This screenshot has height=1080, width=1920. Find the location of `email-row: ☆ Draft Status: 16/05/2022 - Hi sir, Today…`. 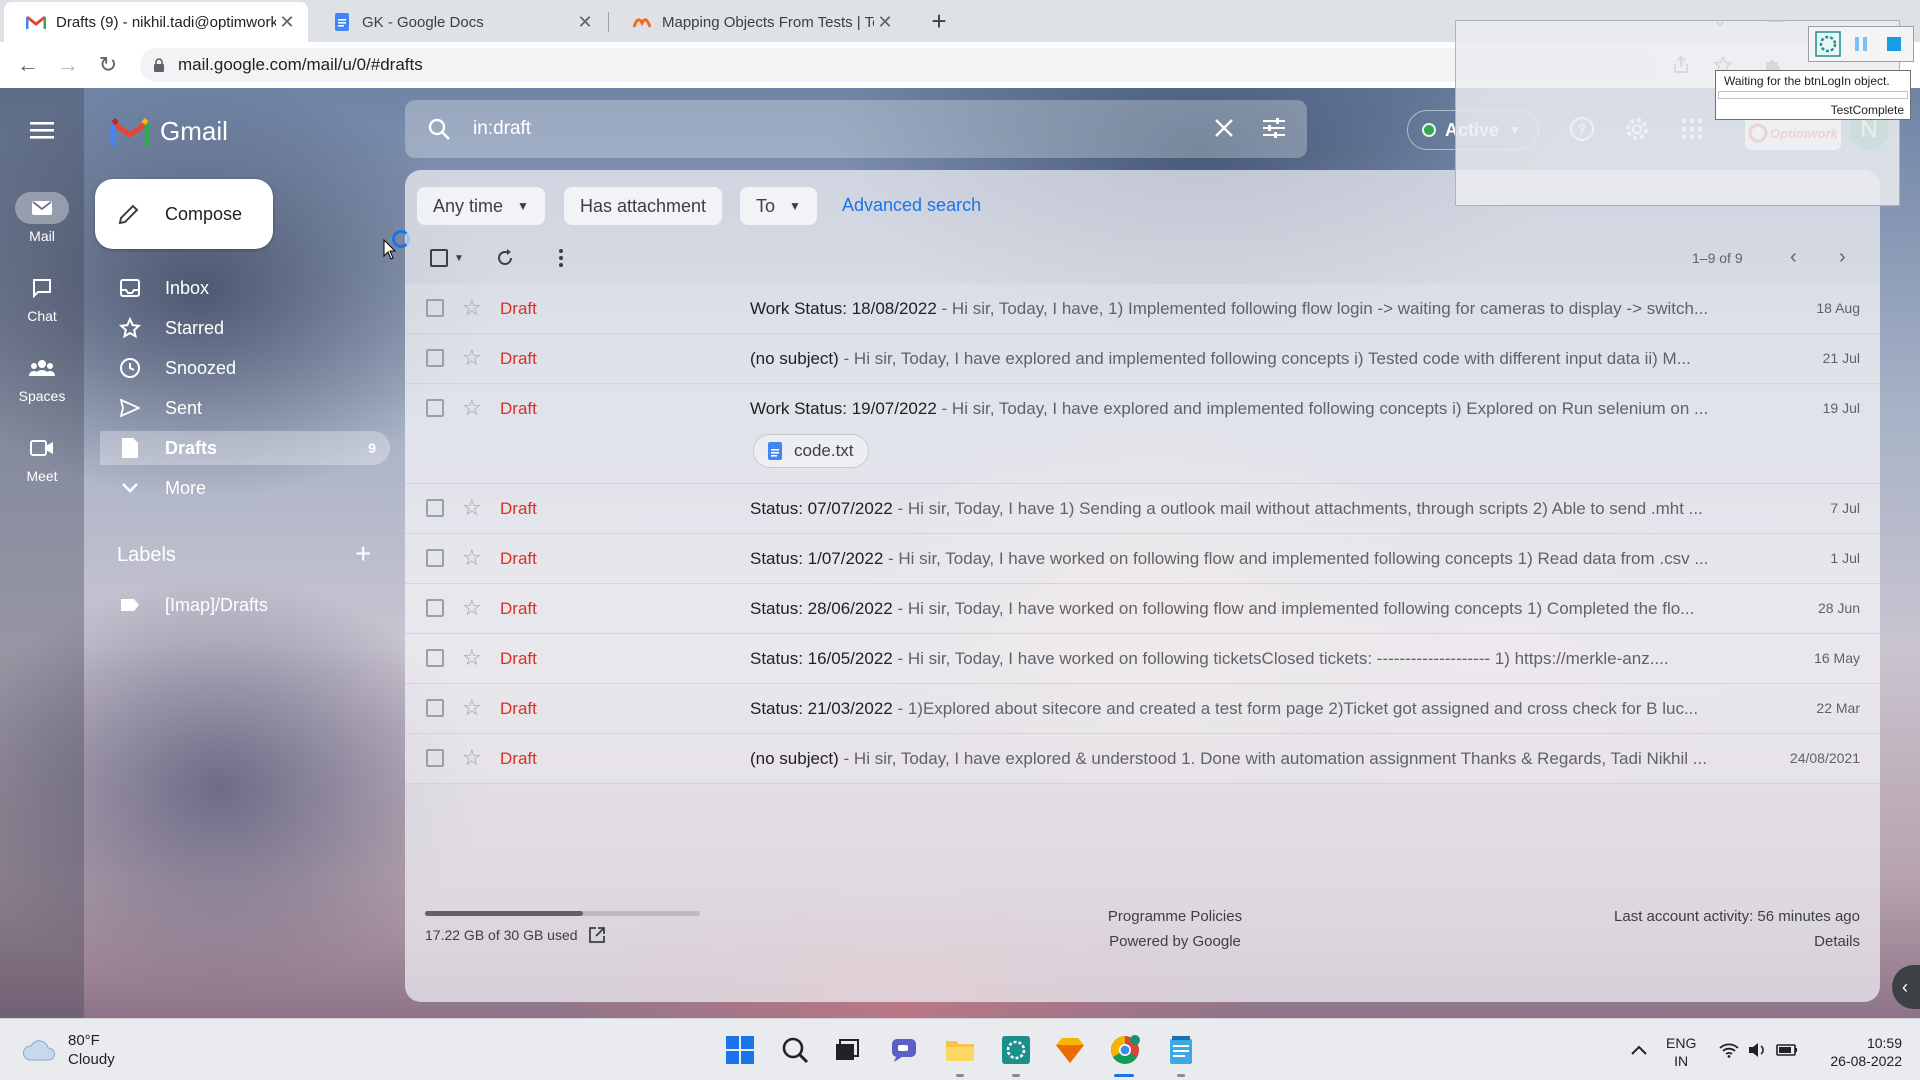

email-row: ☆ Draft Status: 16/05/2022 - Hi sir, Today… is located at coordinates (1142, 659).